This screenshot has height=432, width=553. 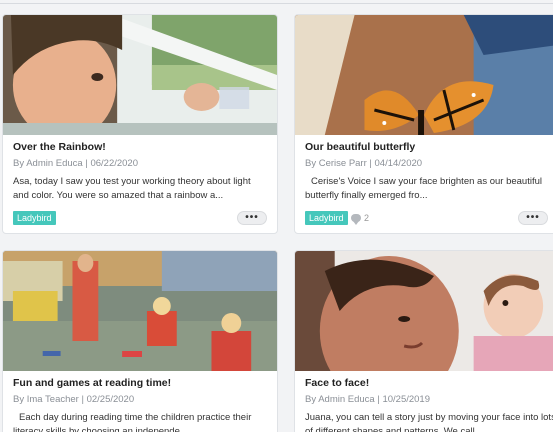 I want to click on comment-count: 2, so click(x=360, y=218).